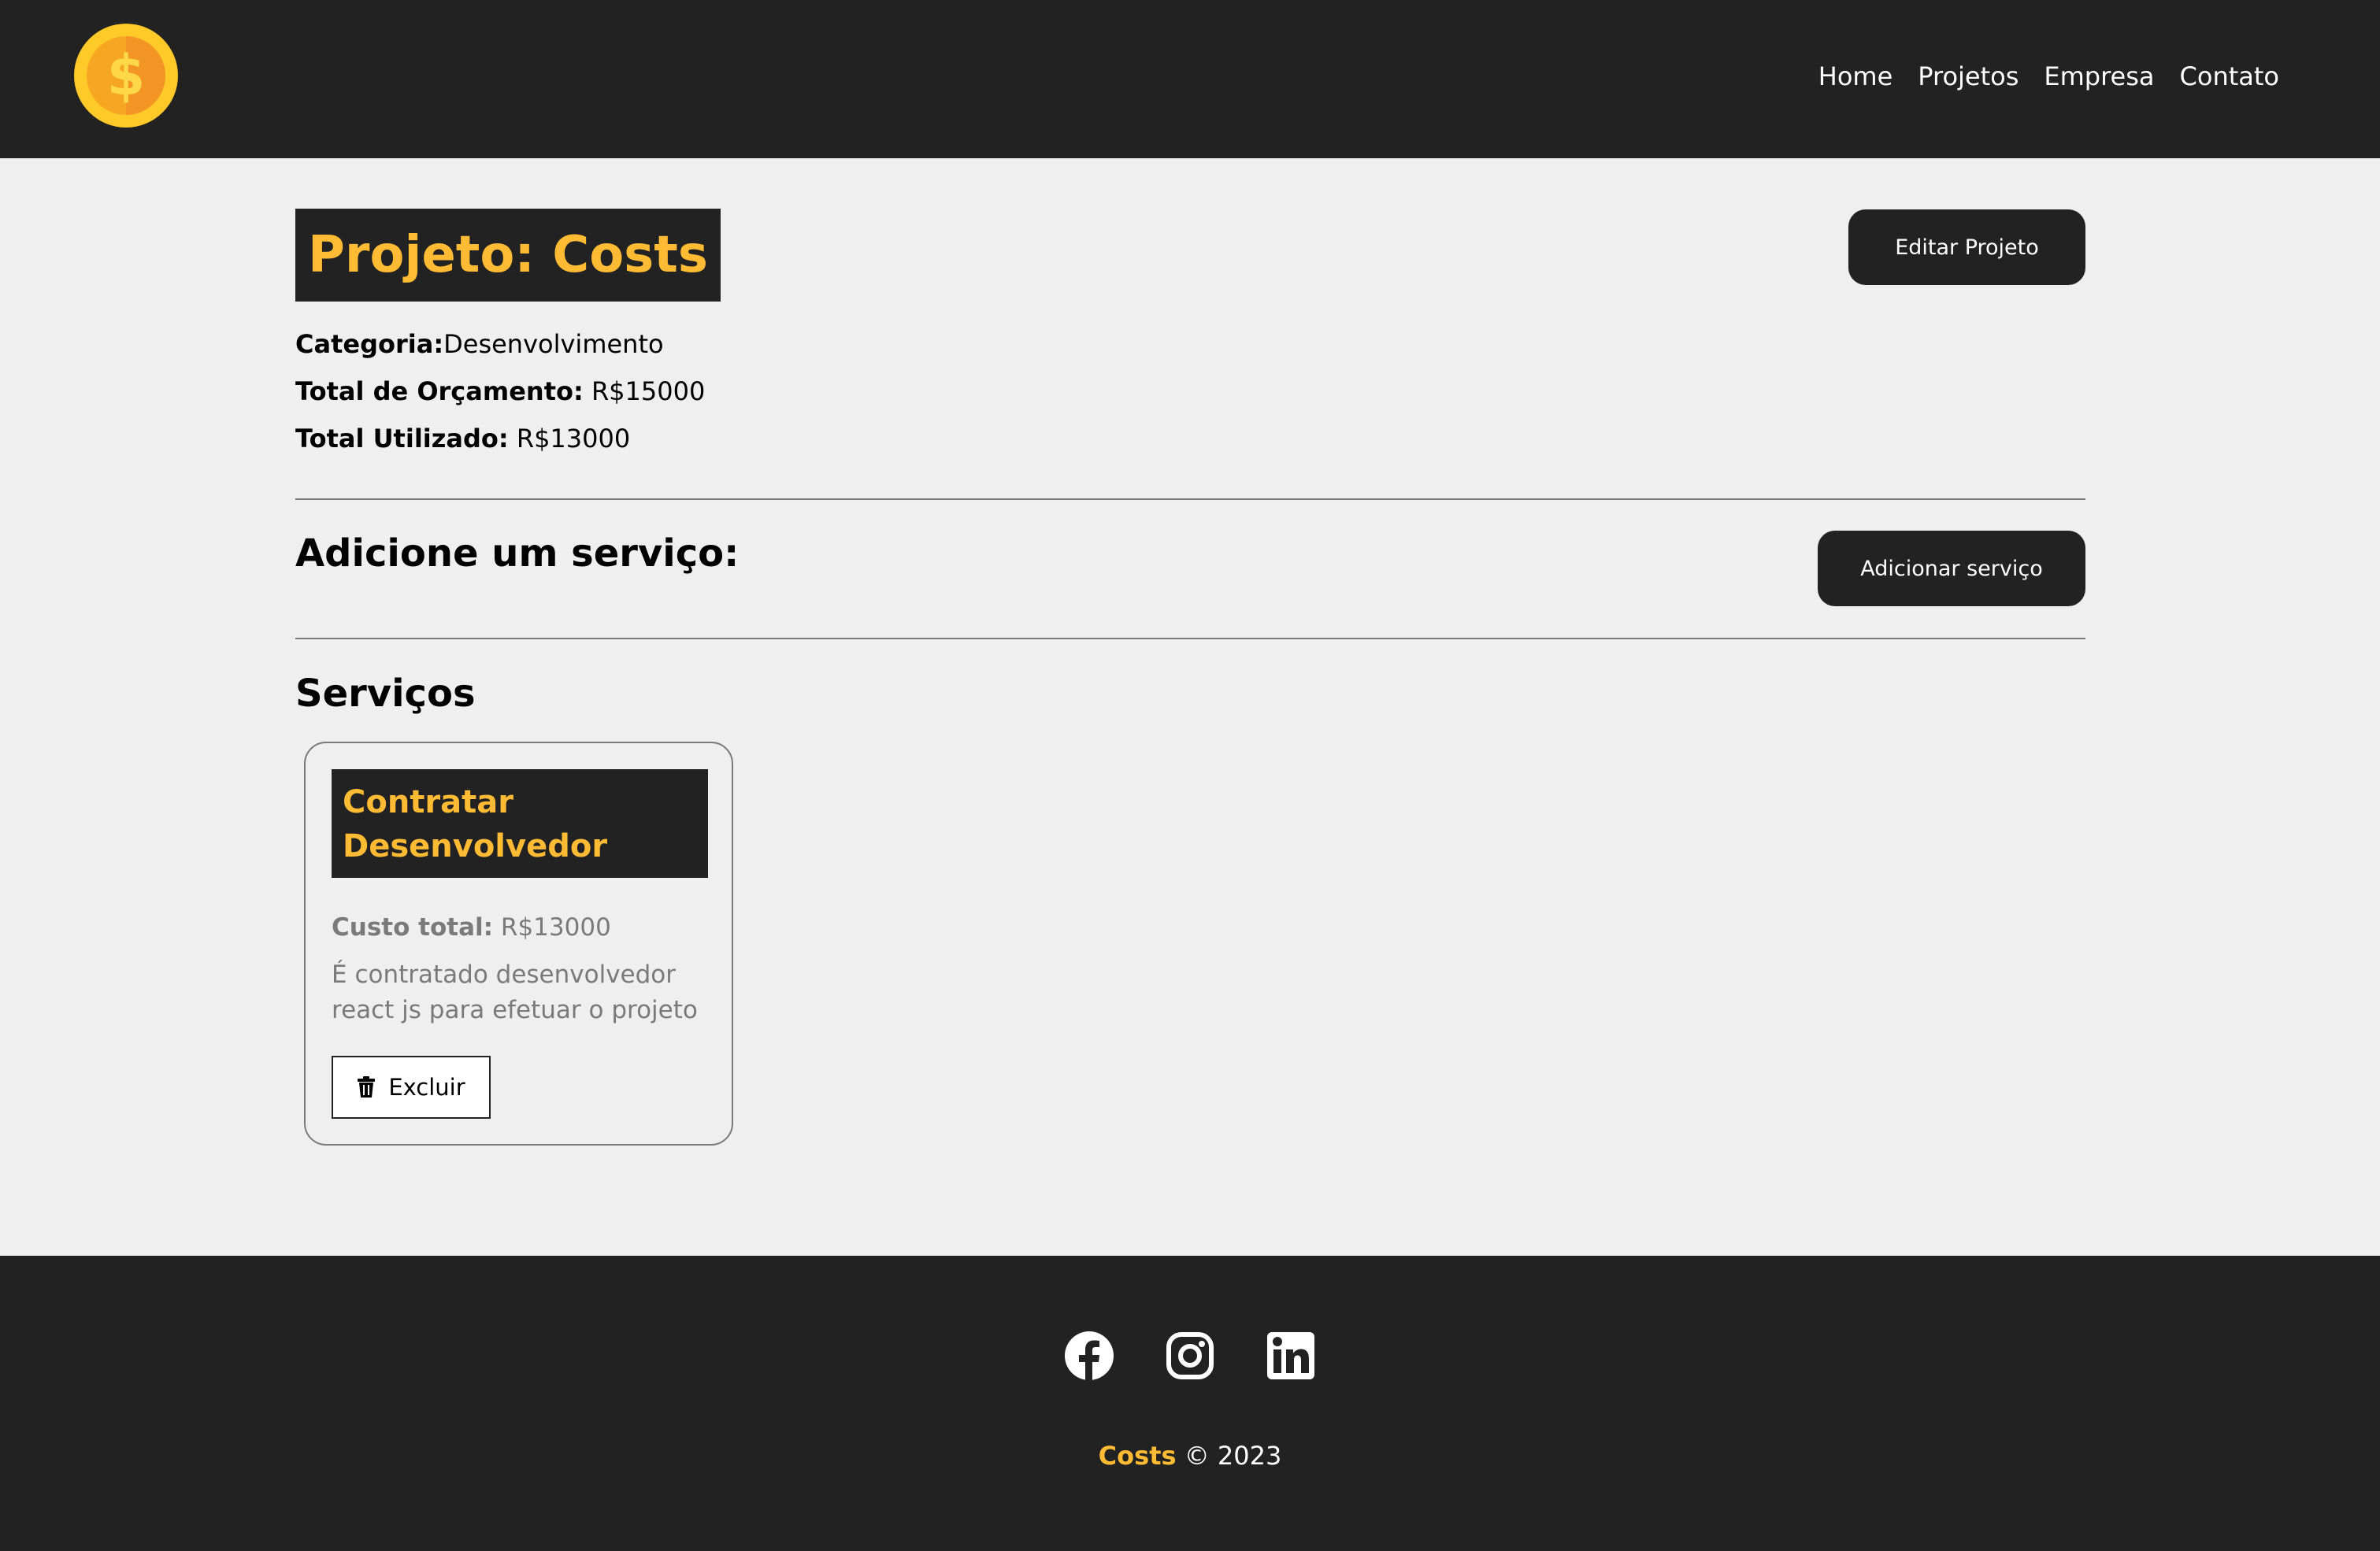 This screenshot has width=2380, height=1551. Describe the element at coordinates (2099, 76) in the screenshot. I see `nav-link-empresa: Empresa` at that location.